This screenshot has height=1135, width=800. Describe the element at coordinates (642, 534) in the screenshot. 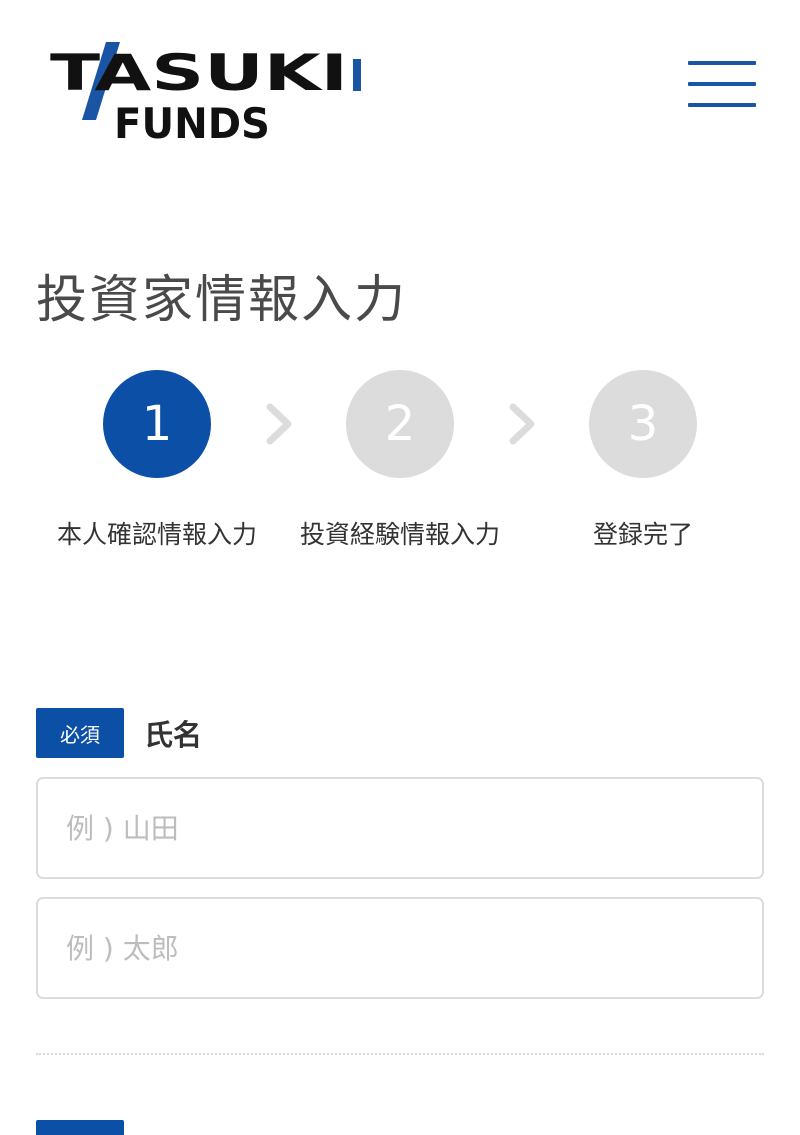

I see `step-3-label: 登録完了` at that location.